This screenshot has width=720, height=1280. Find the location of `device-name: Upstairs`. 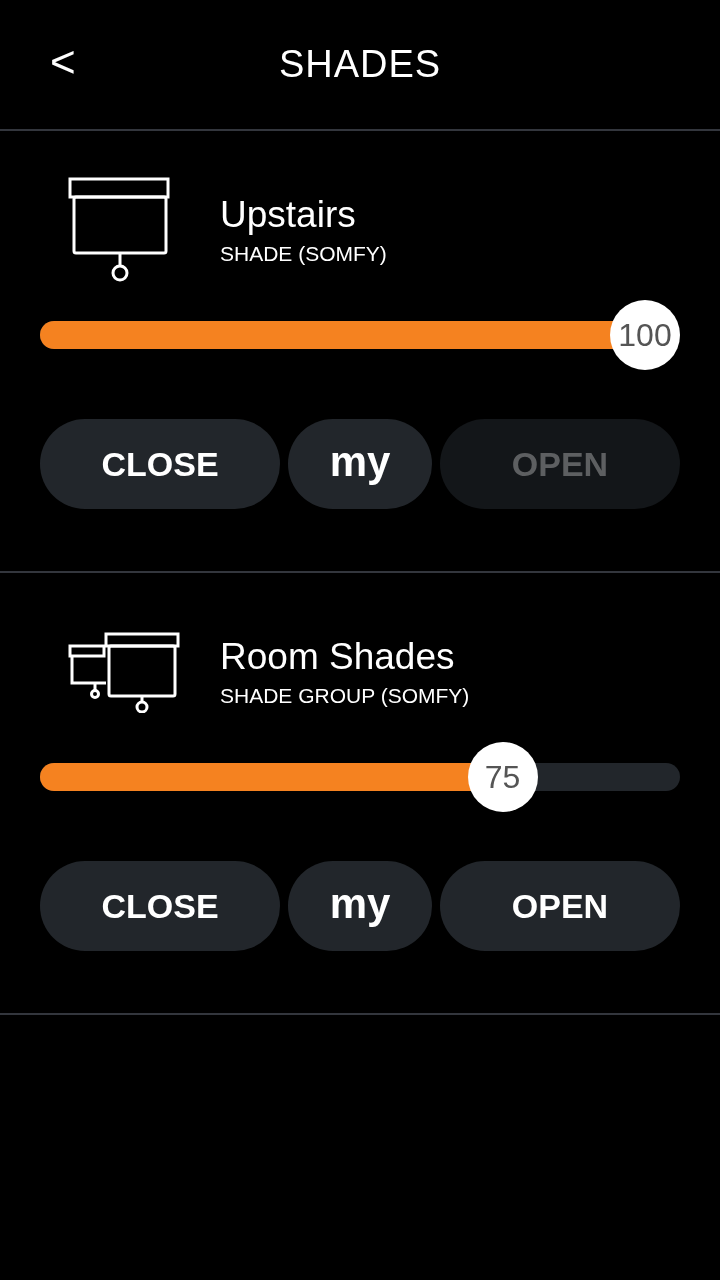

device-name: Upstairs is located at coordinates (288, 215).